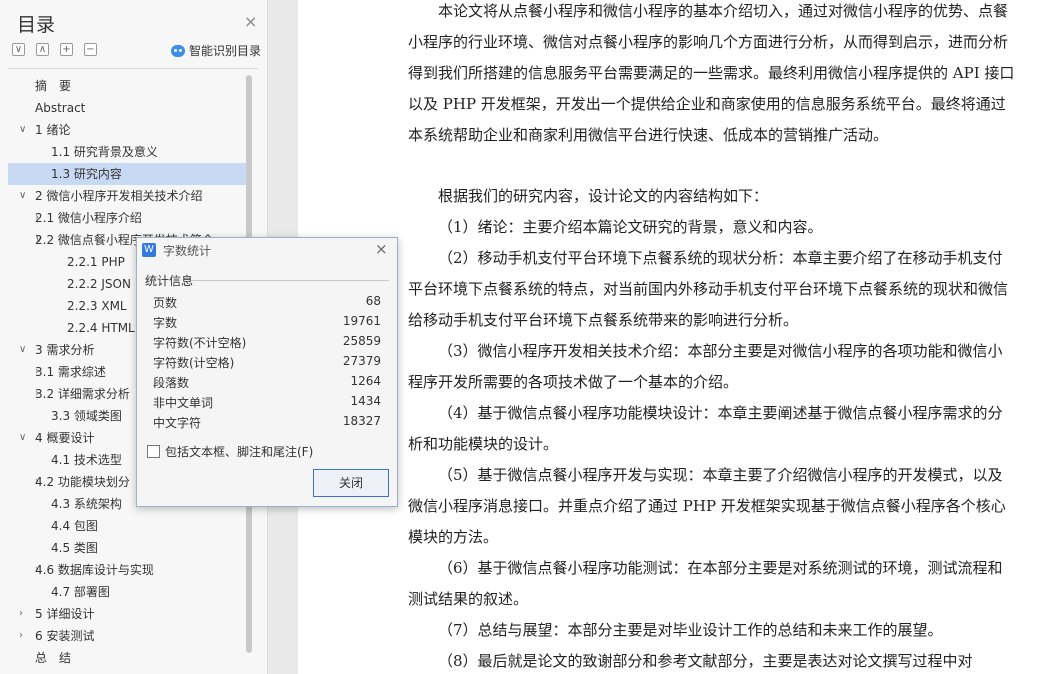 The width and height of the screenshot is (1037, 674). What do you see at coordinates (99, 284) in the screenshot?
I see `toc-item-label: 2.2.2 JSON` at bounding box center [99, 284].